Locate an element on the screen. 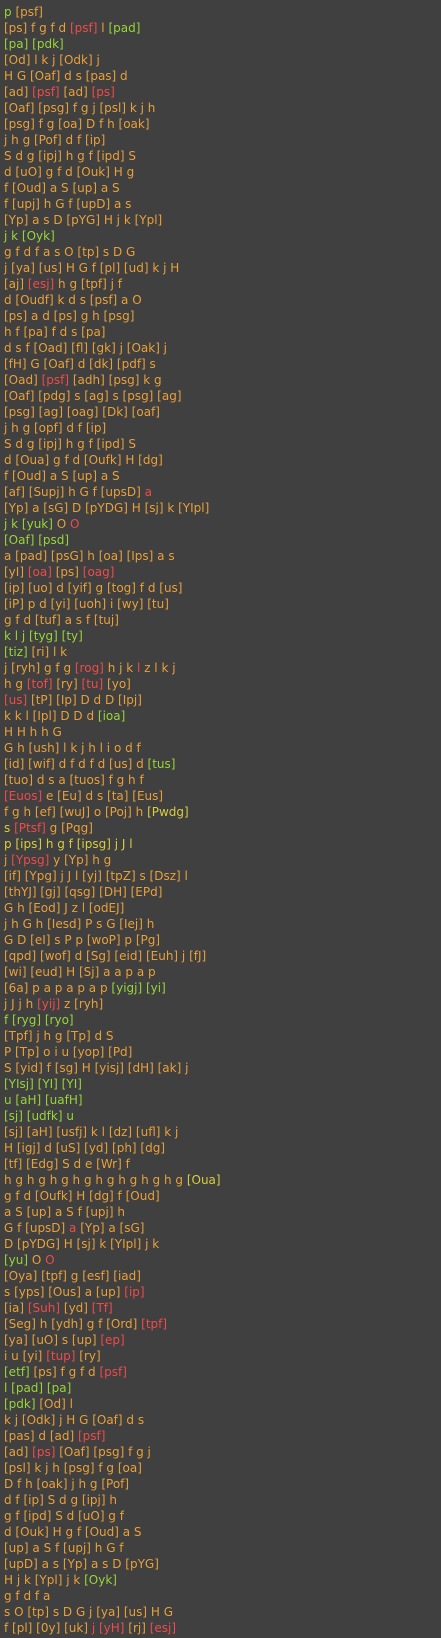 The width and height of the screenshot is (441, 1638). text-line: h g [tof] [ry] [tu] [yo] is located at coordinates (222, 684).